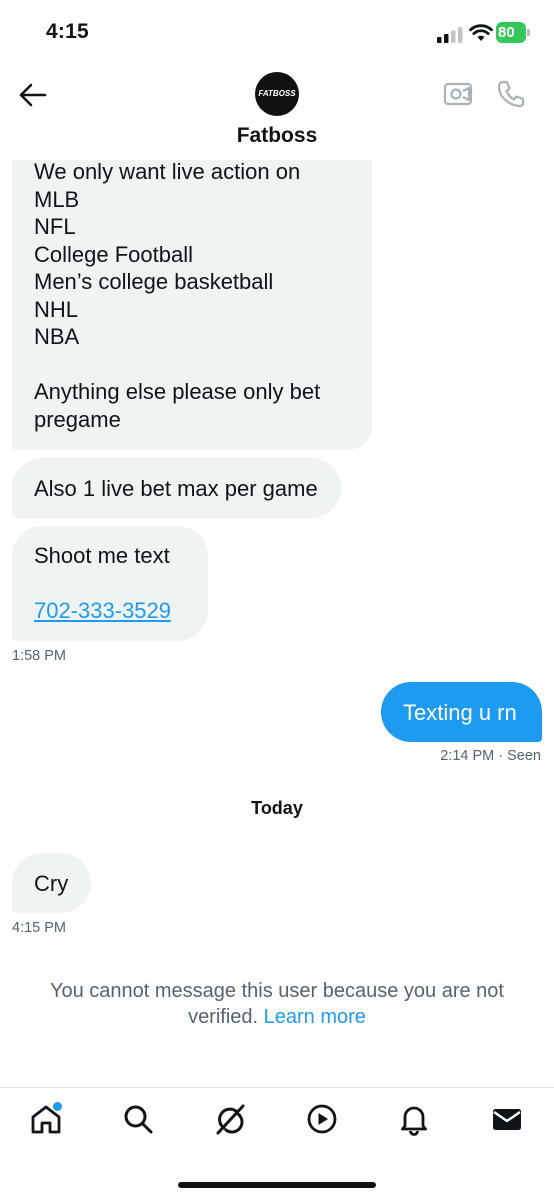 The width and height of the screenshot is (554, 1201). What do you see at coordinates (56, 309) in the screenshot?
I see `message-line: NHL` at bounding box center [56, 309].